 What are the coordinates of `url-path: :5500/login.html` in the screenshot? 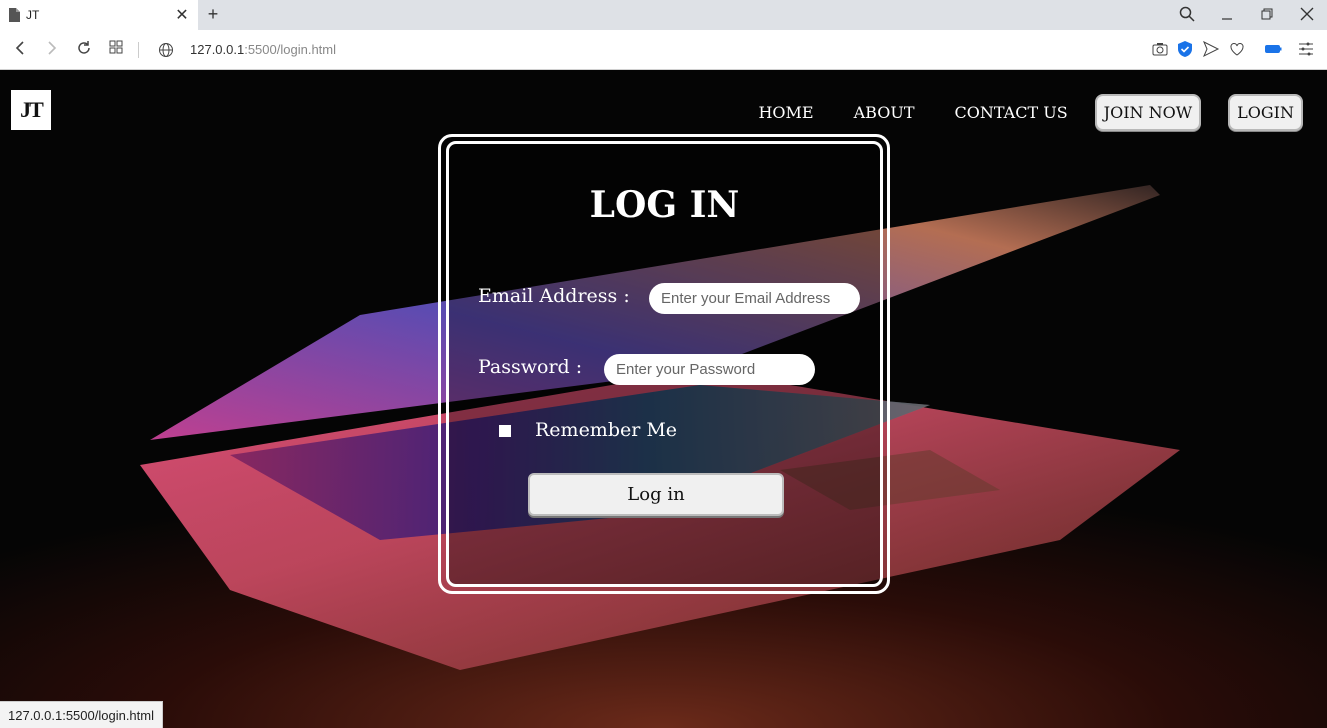 It's located at (290, 49).